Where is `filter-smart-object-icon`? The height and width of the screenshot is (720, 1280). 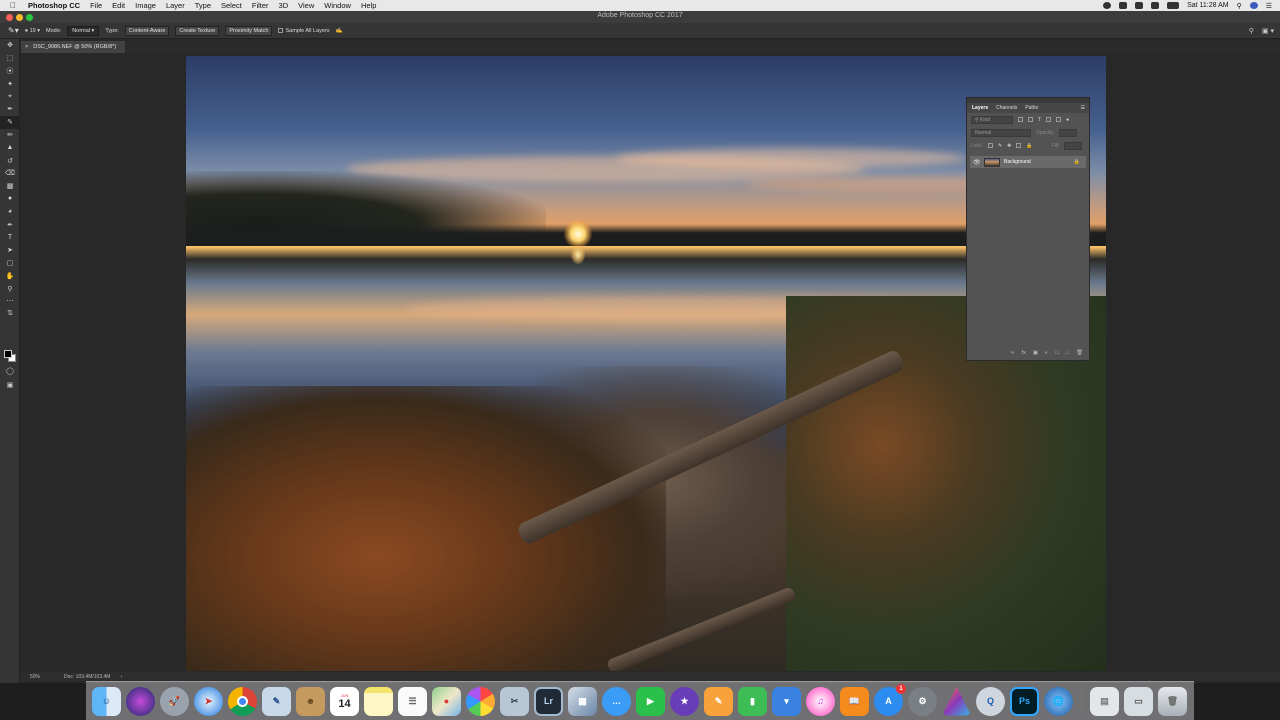
filter-smart-object-icon is located at coordinates (1059, 119).